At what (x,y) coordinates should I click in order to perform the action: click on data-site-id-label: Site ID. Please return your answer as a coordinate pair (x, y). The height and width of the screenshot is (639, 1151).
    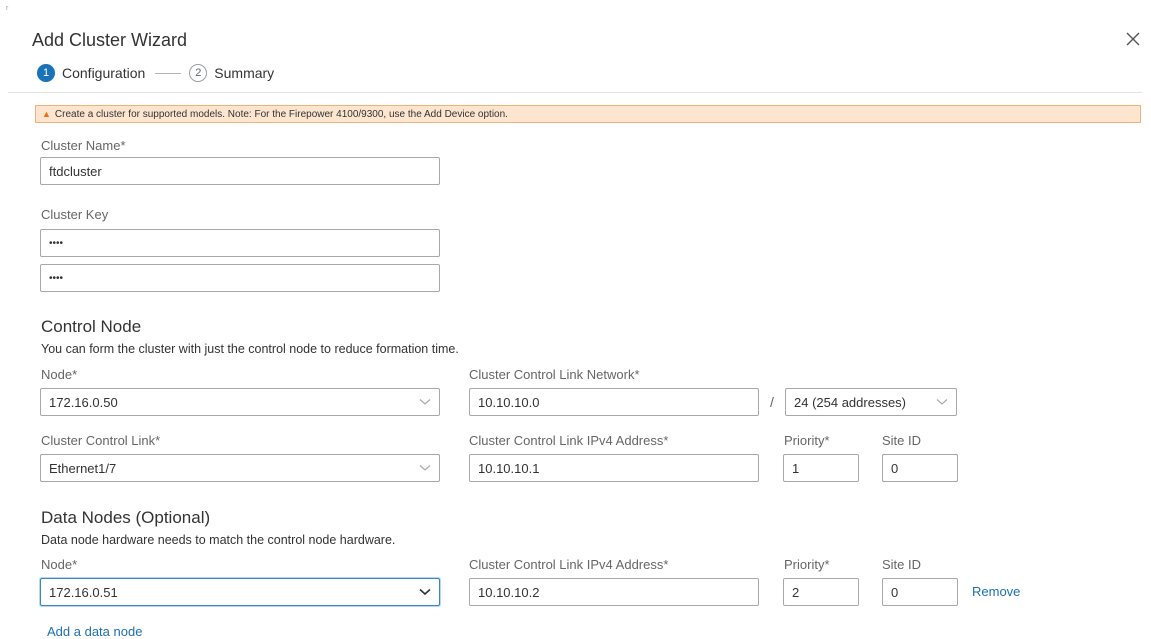
    Looking at the image, I should click on (902, 564).